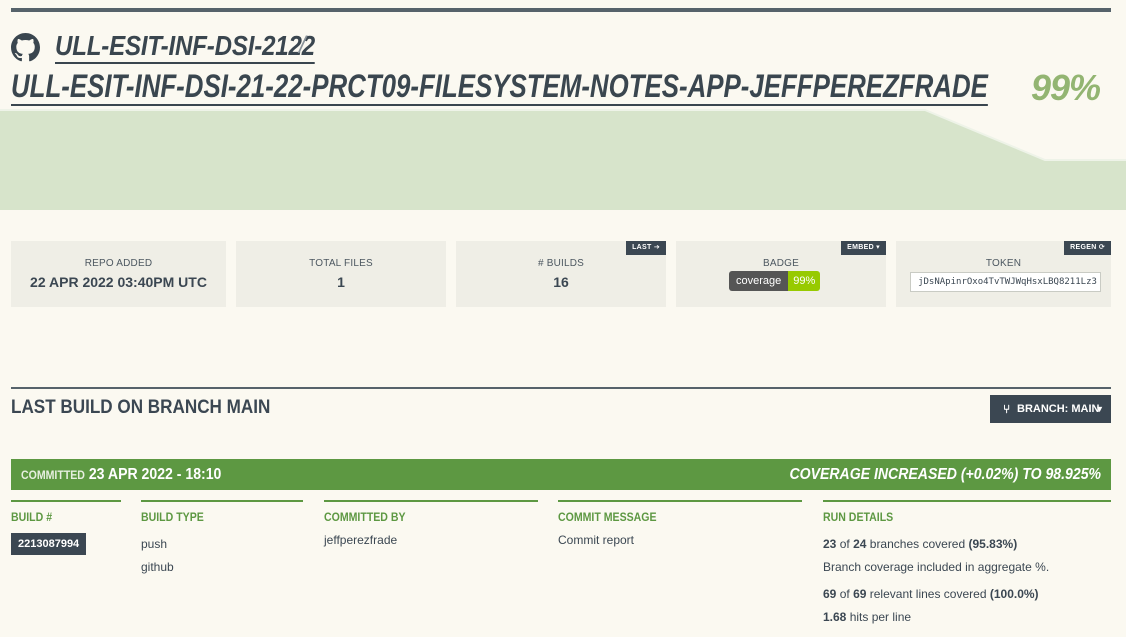 The height and width of the screenshot is (637, 1126). What do you see at coordinates (680, 530) in the screenshot?
I see `commit-message-column: COMMIT MESSAGE Commit report` at bounding box center [680, 530].